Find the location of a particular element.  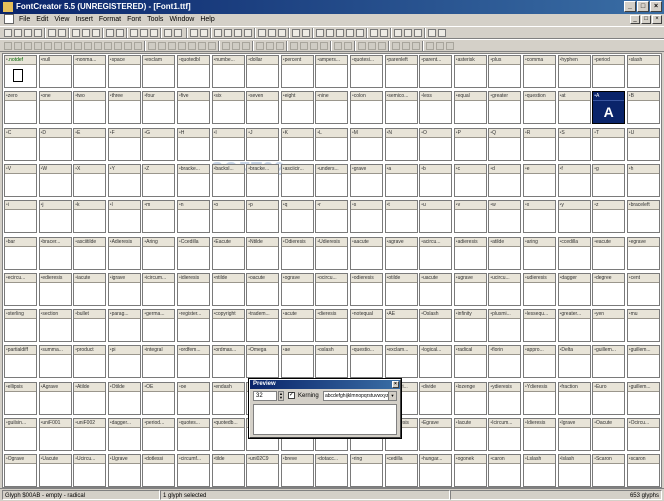

glyph-cell: •mu is located at coordinates (643, 326).